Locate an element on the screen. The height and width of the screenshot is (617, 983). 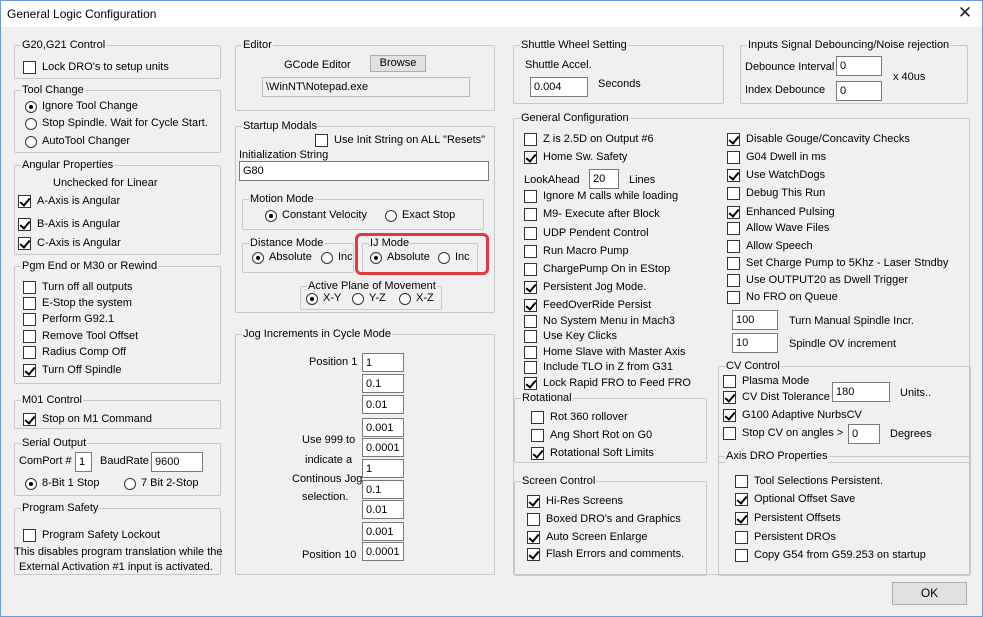
pgm-end-turn-off-outputs-box is located at coordinates (29, 287).